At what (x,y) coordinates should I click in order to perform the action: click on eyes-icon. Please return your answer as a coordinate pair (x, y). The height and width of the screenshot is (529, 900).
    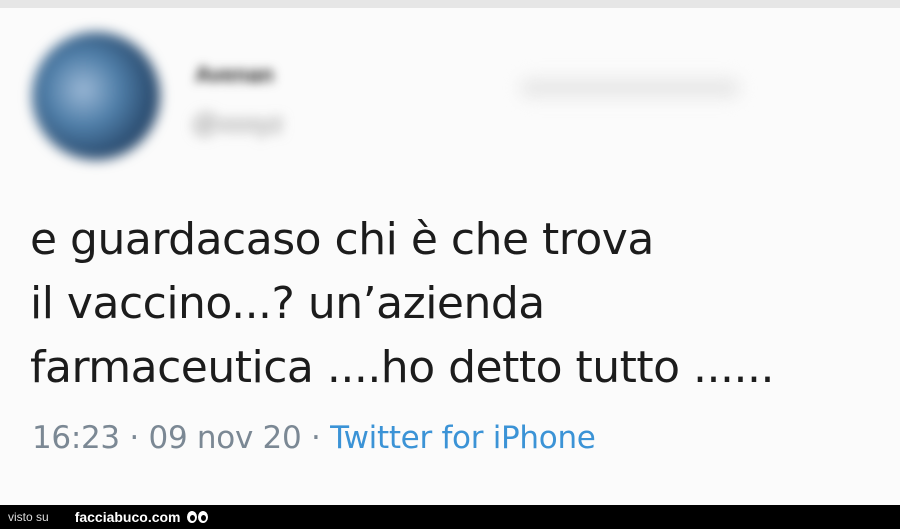
    Looking at the image, I should click on (197, 517).